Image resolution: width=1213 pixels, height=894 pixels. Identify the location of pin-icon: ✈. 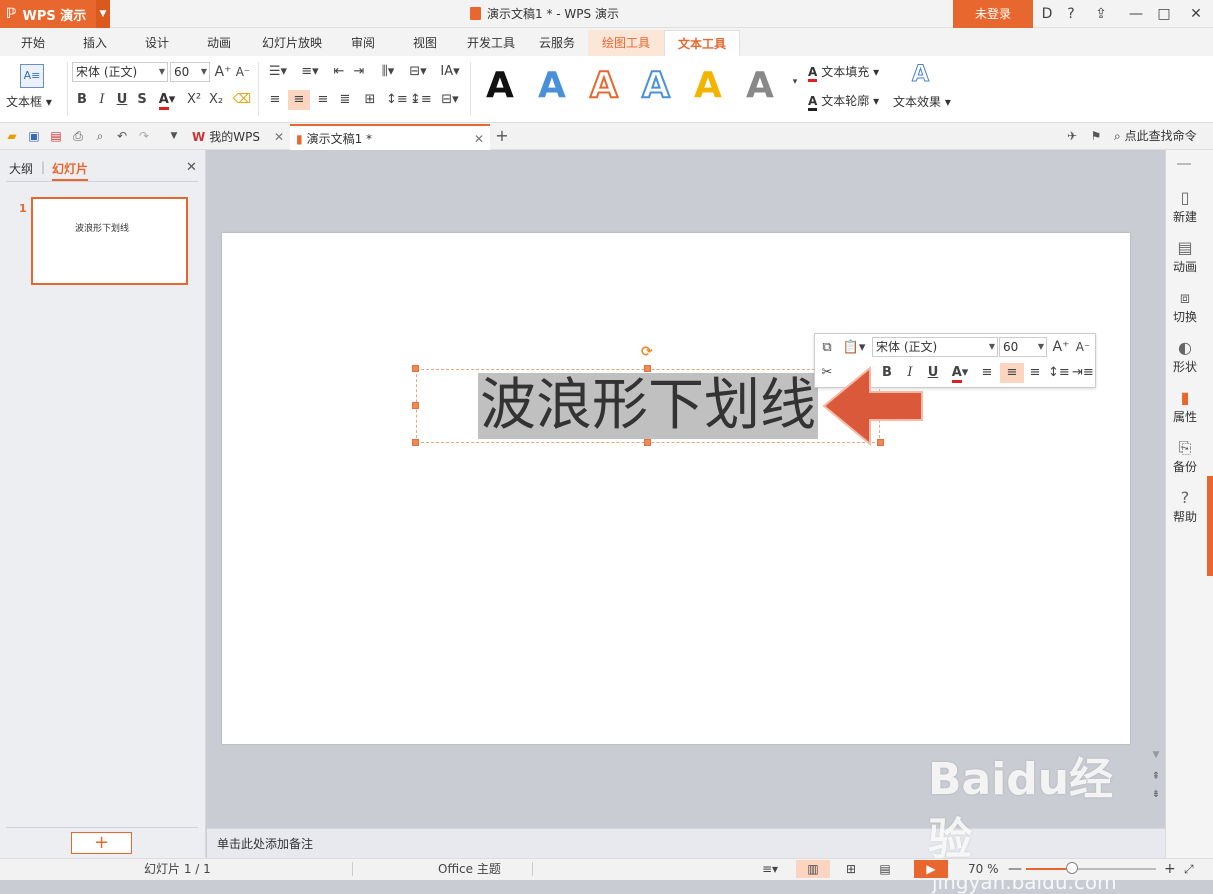
(1072, 136).